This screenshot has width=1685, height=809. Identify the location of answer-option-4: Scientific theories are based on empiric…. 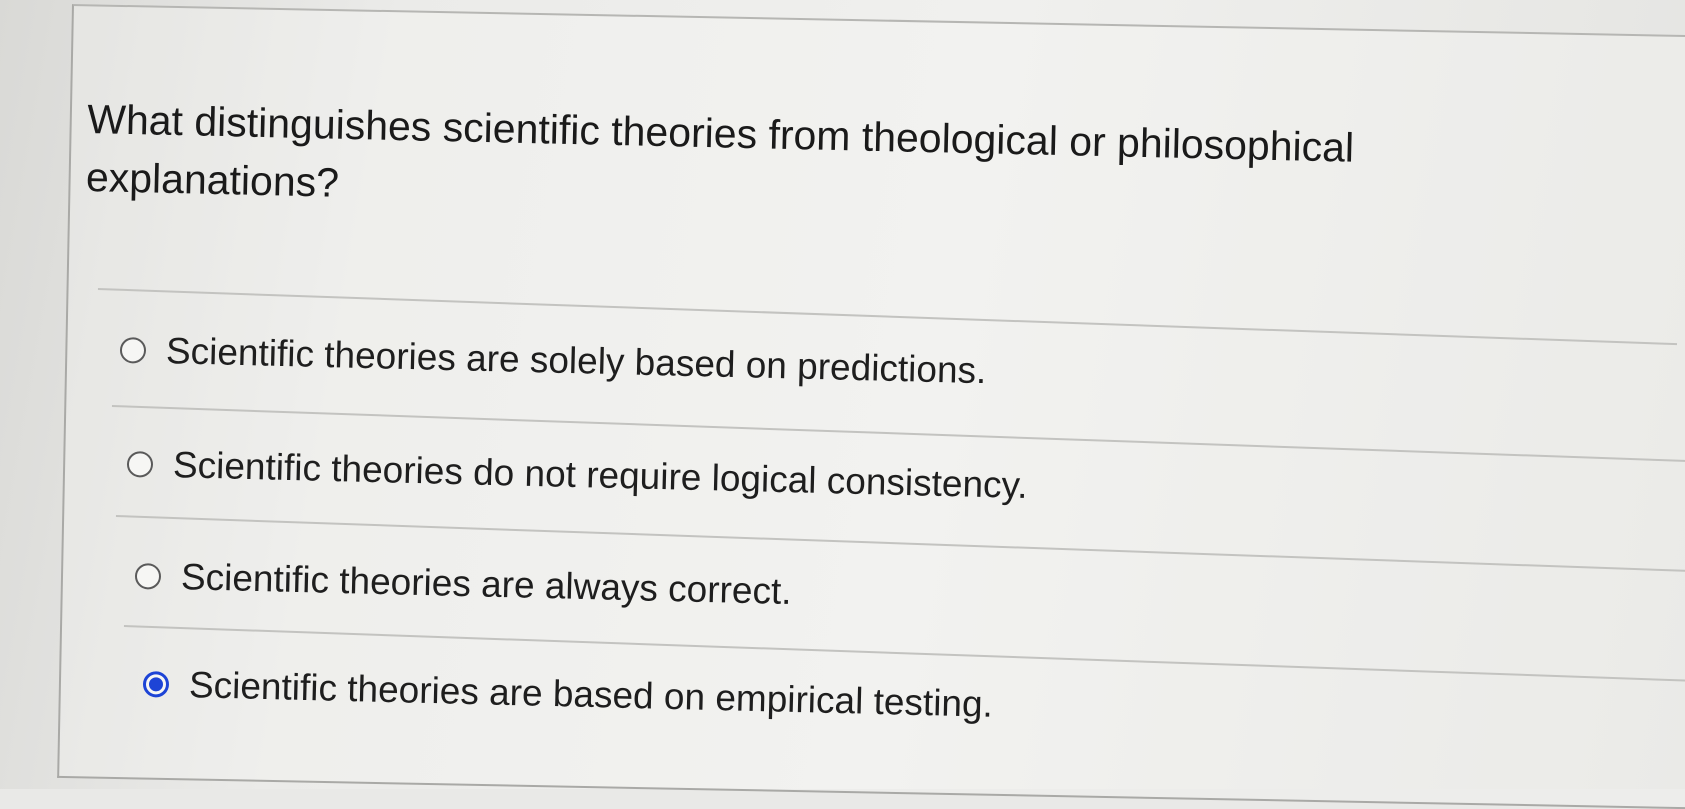
(567, 694).